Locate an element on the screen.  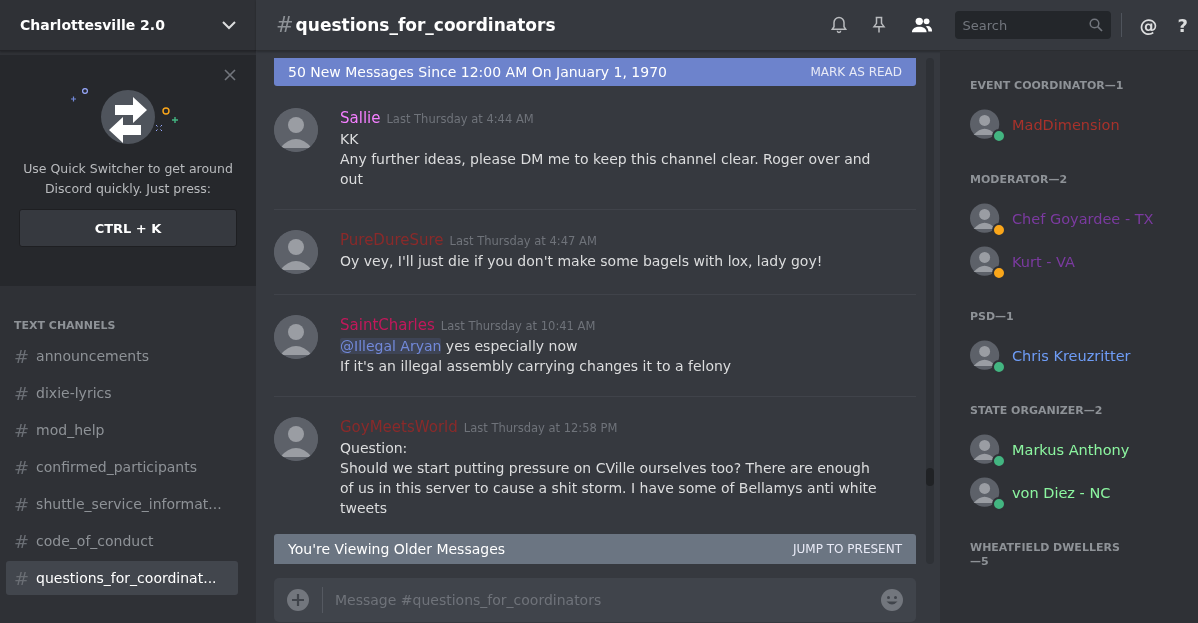
mark-as-read-button: MARK AS READ is located at coordinates (856, 72).